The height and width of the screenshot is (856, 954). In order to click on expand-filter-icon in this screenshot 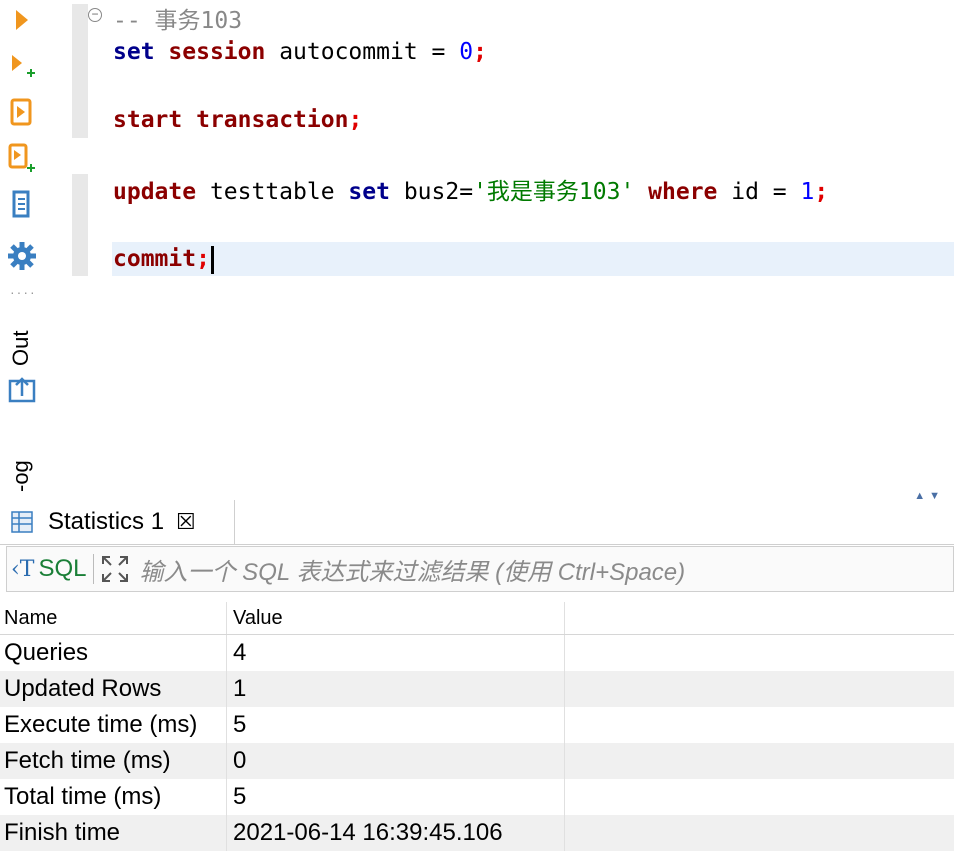, I will do `click(115, 569)`.